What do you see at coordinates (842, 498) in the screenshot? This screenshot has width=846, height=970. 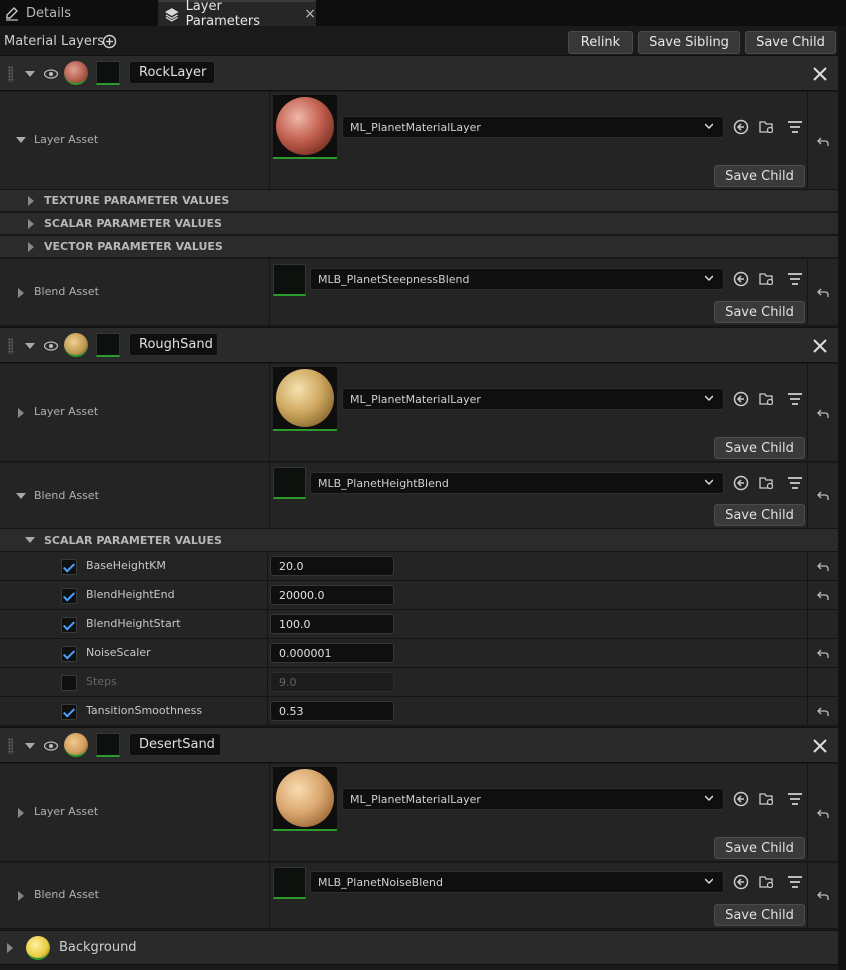 I see `scrollbar-track` at bounding box center [842, 498].